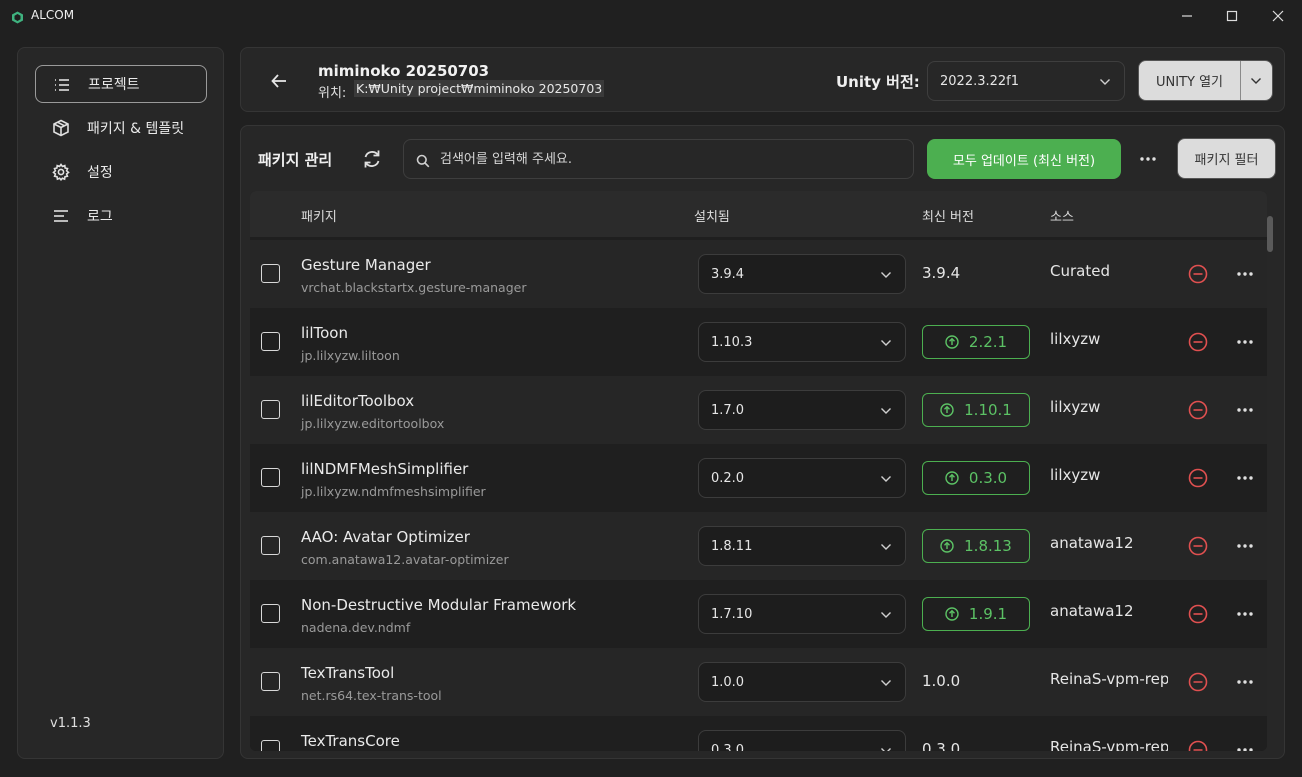 This screenshot has width=1302, height=777. Describe the element at coordinates (941, 273) in the screenshot. I see `latest-version-value: 3.9.4` at that location.